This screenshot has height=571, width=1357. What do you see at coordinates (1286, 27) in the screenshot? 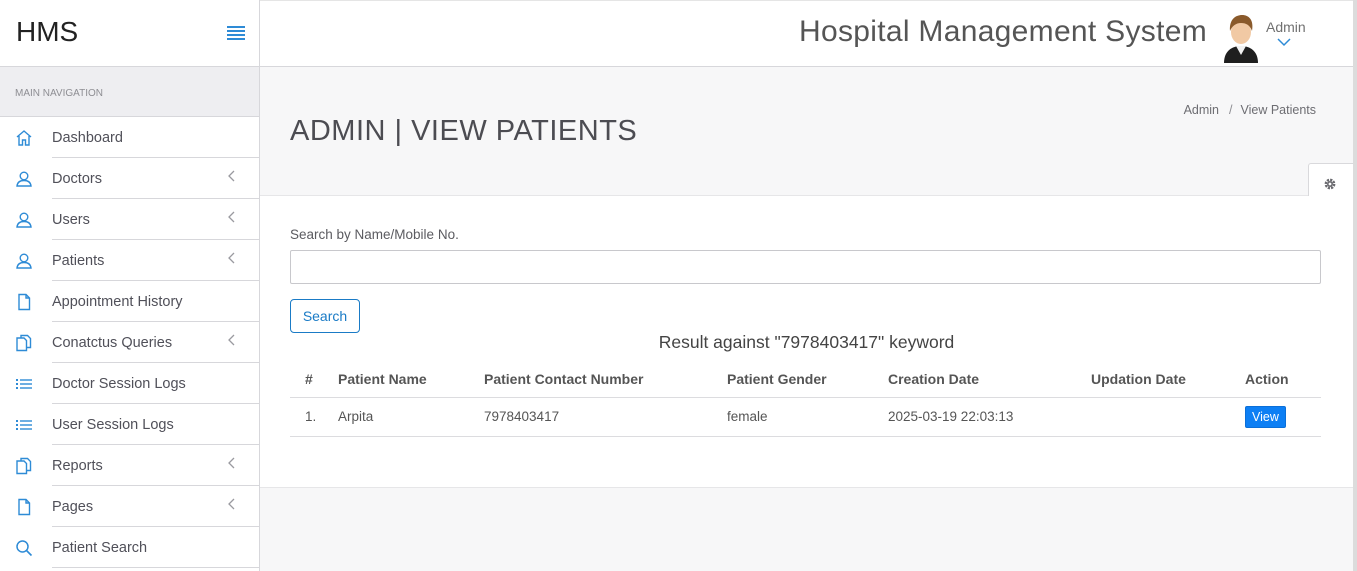
I see `user-name: Admin` at bounding box center [1286, 27].